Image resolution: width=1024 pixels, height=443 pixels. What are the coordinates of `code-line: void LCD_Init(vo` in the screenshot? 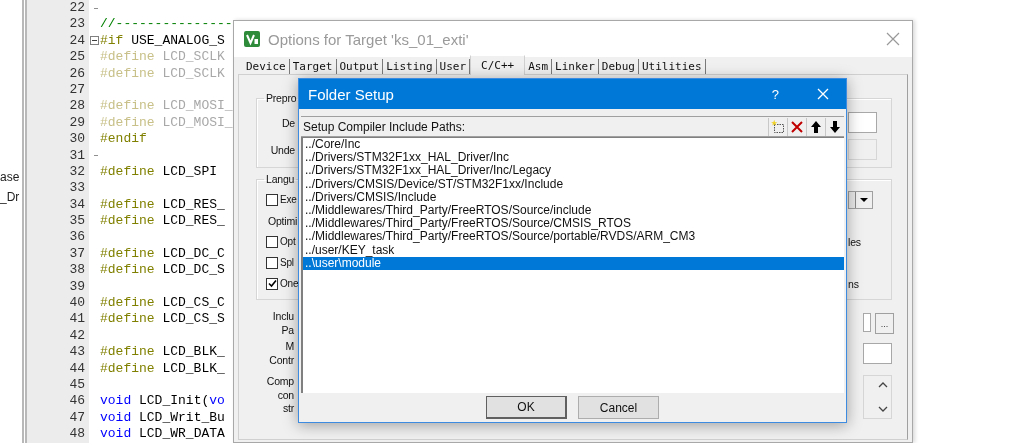 It's located at (162, 401).